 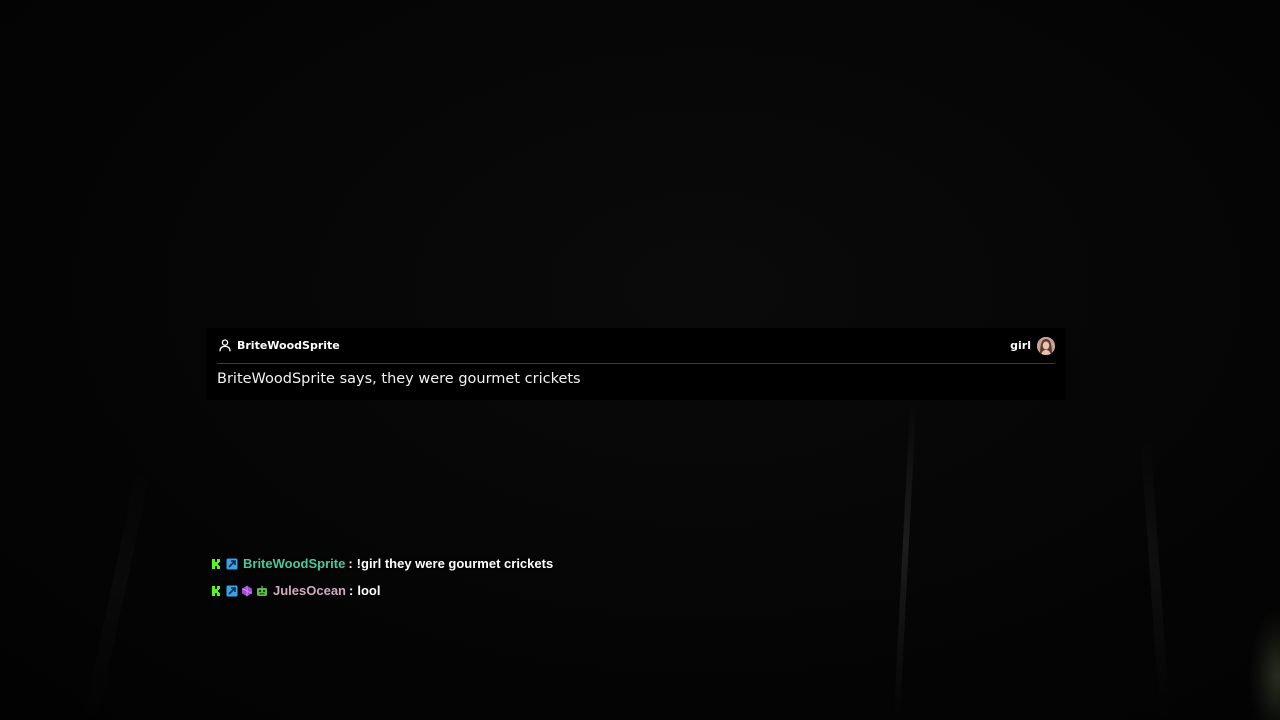 What do you see at coordinates (636, 346) in the screenshot?
I see `tts-alert-header: BriteWoodSprite girl` at bounding box center [636, 346].